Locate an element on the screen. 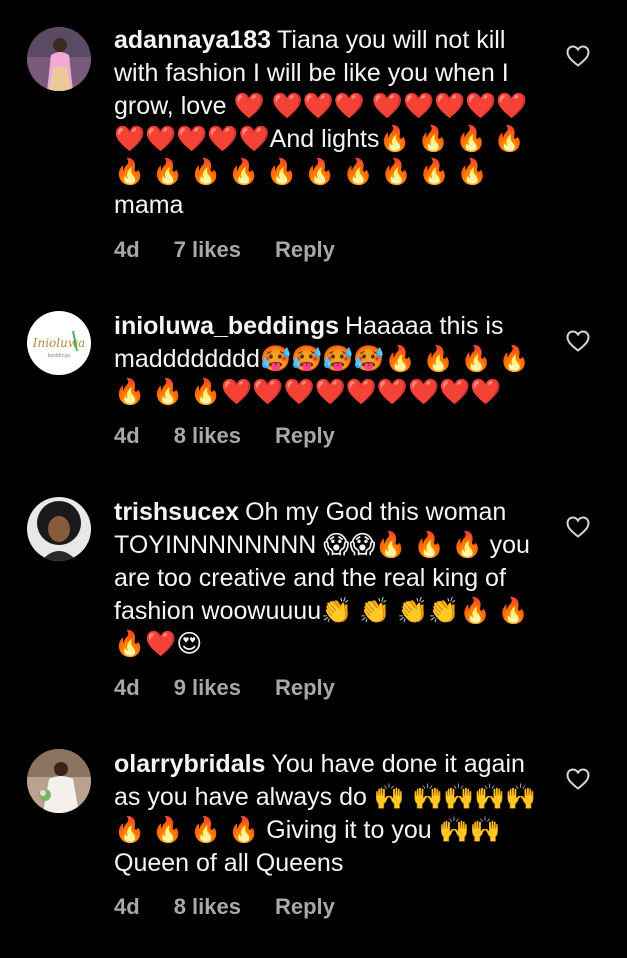 This screenshot has height=958, width=627. avatar-woman-afro-icon is located at coordinates (59, 529).